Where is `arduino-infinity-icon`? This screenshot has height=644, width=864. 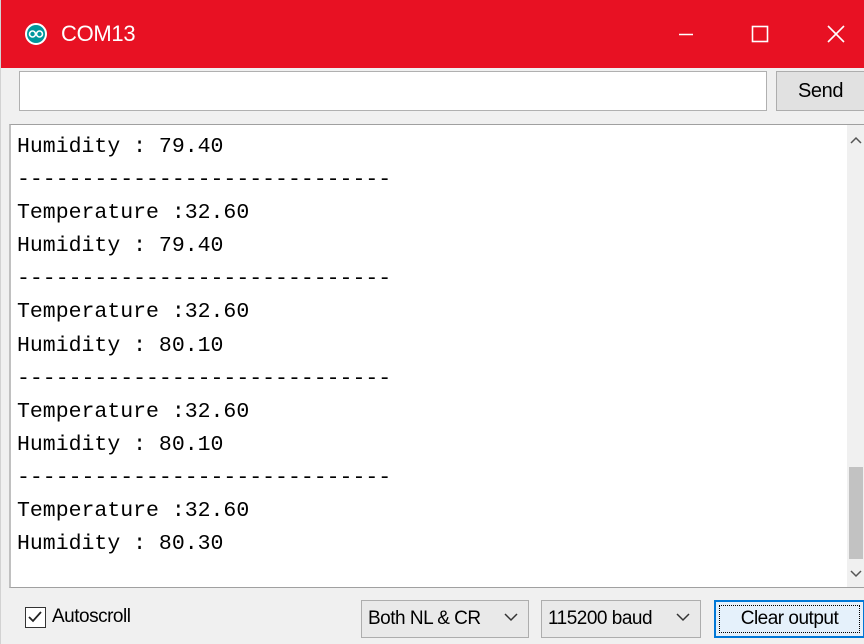
arduino-infinity-icon is located at coordinates (36, 34).